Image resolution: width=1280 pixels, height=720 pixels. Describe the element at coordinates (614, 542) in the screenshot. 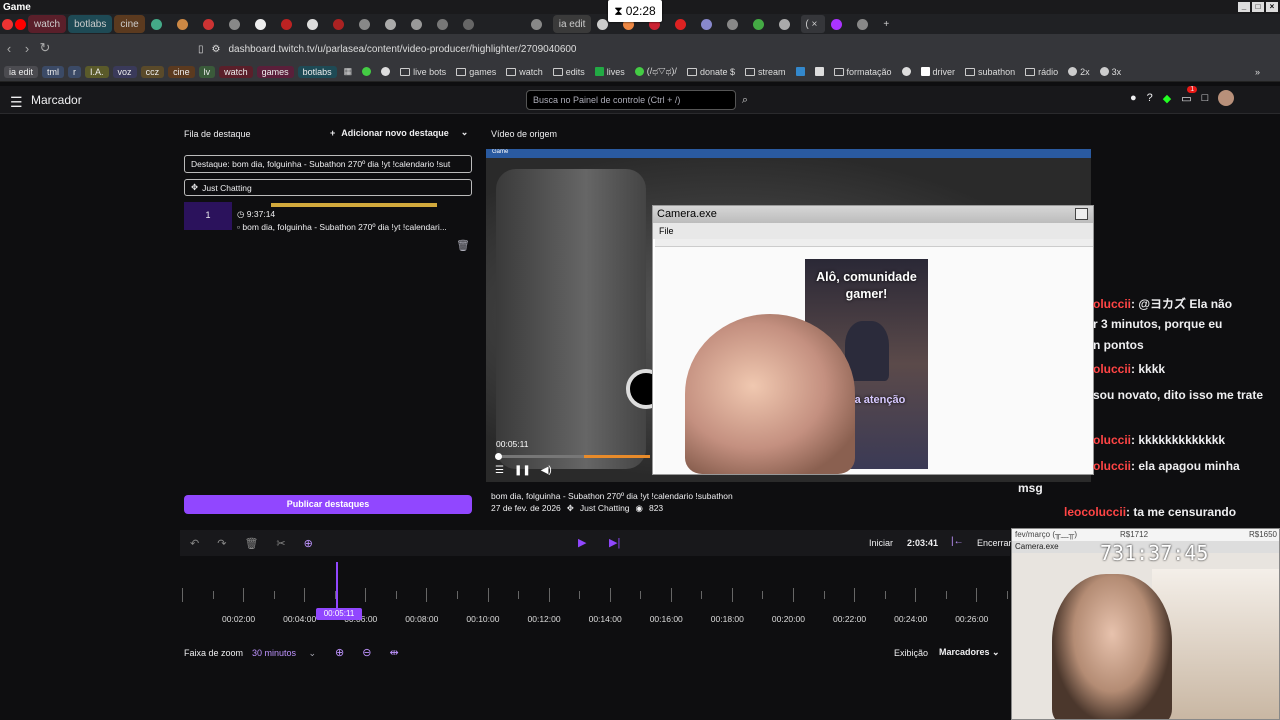

I see `skip-end-icon: ▶|` at that location.